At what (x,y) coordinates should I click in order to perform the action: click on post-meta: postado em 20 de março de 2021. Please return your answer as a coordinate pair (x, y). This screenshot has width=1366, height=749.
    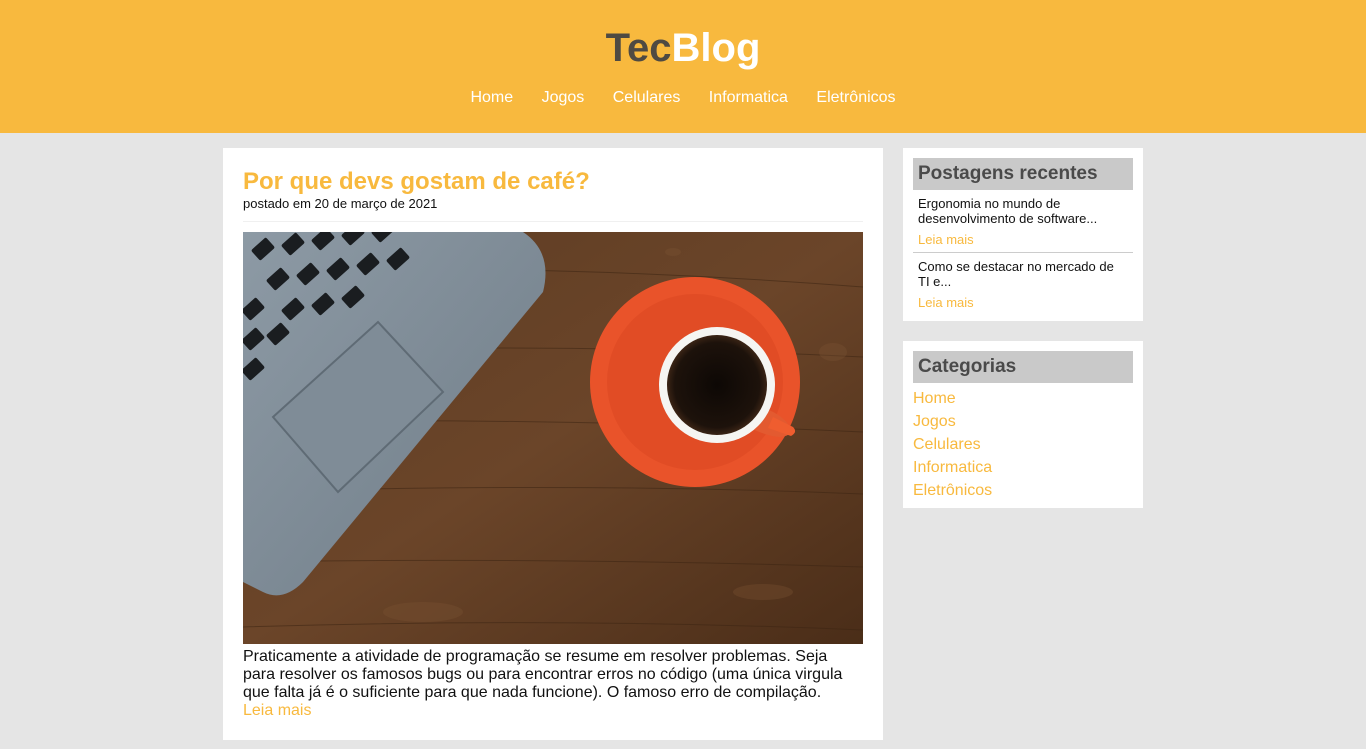
    Looking at the image, I should click on (553, 209).